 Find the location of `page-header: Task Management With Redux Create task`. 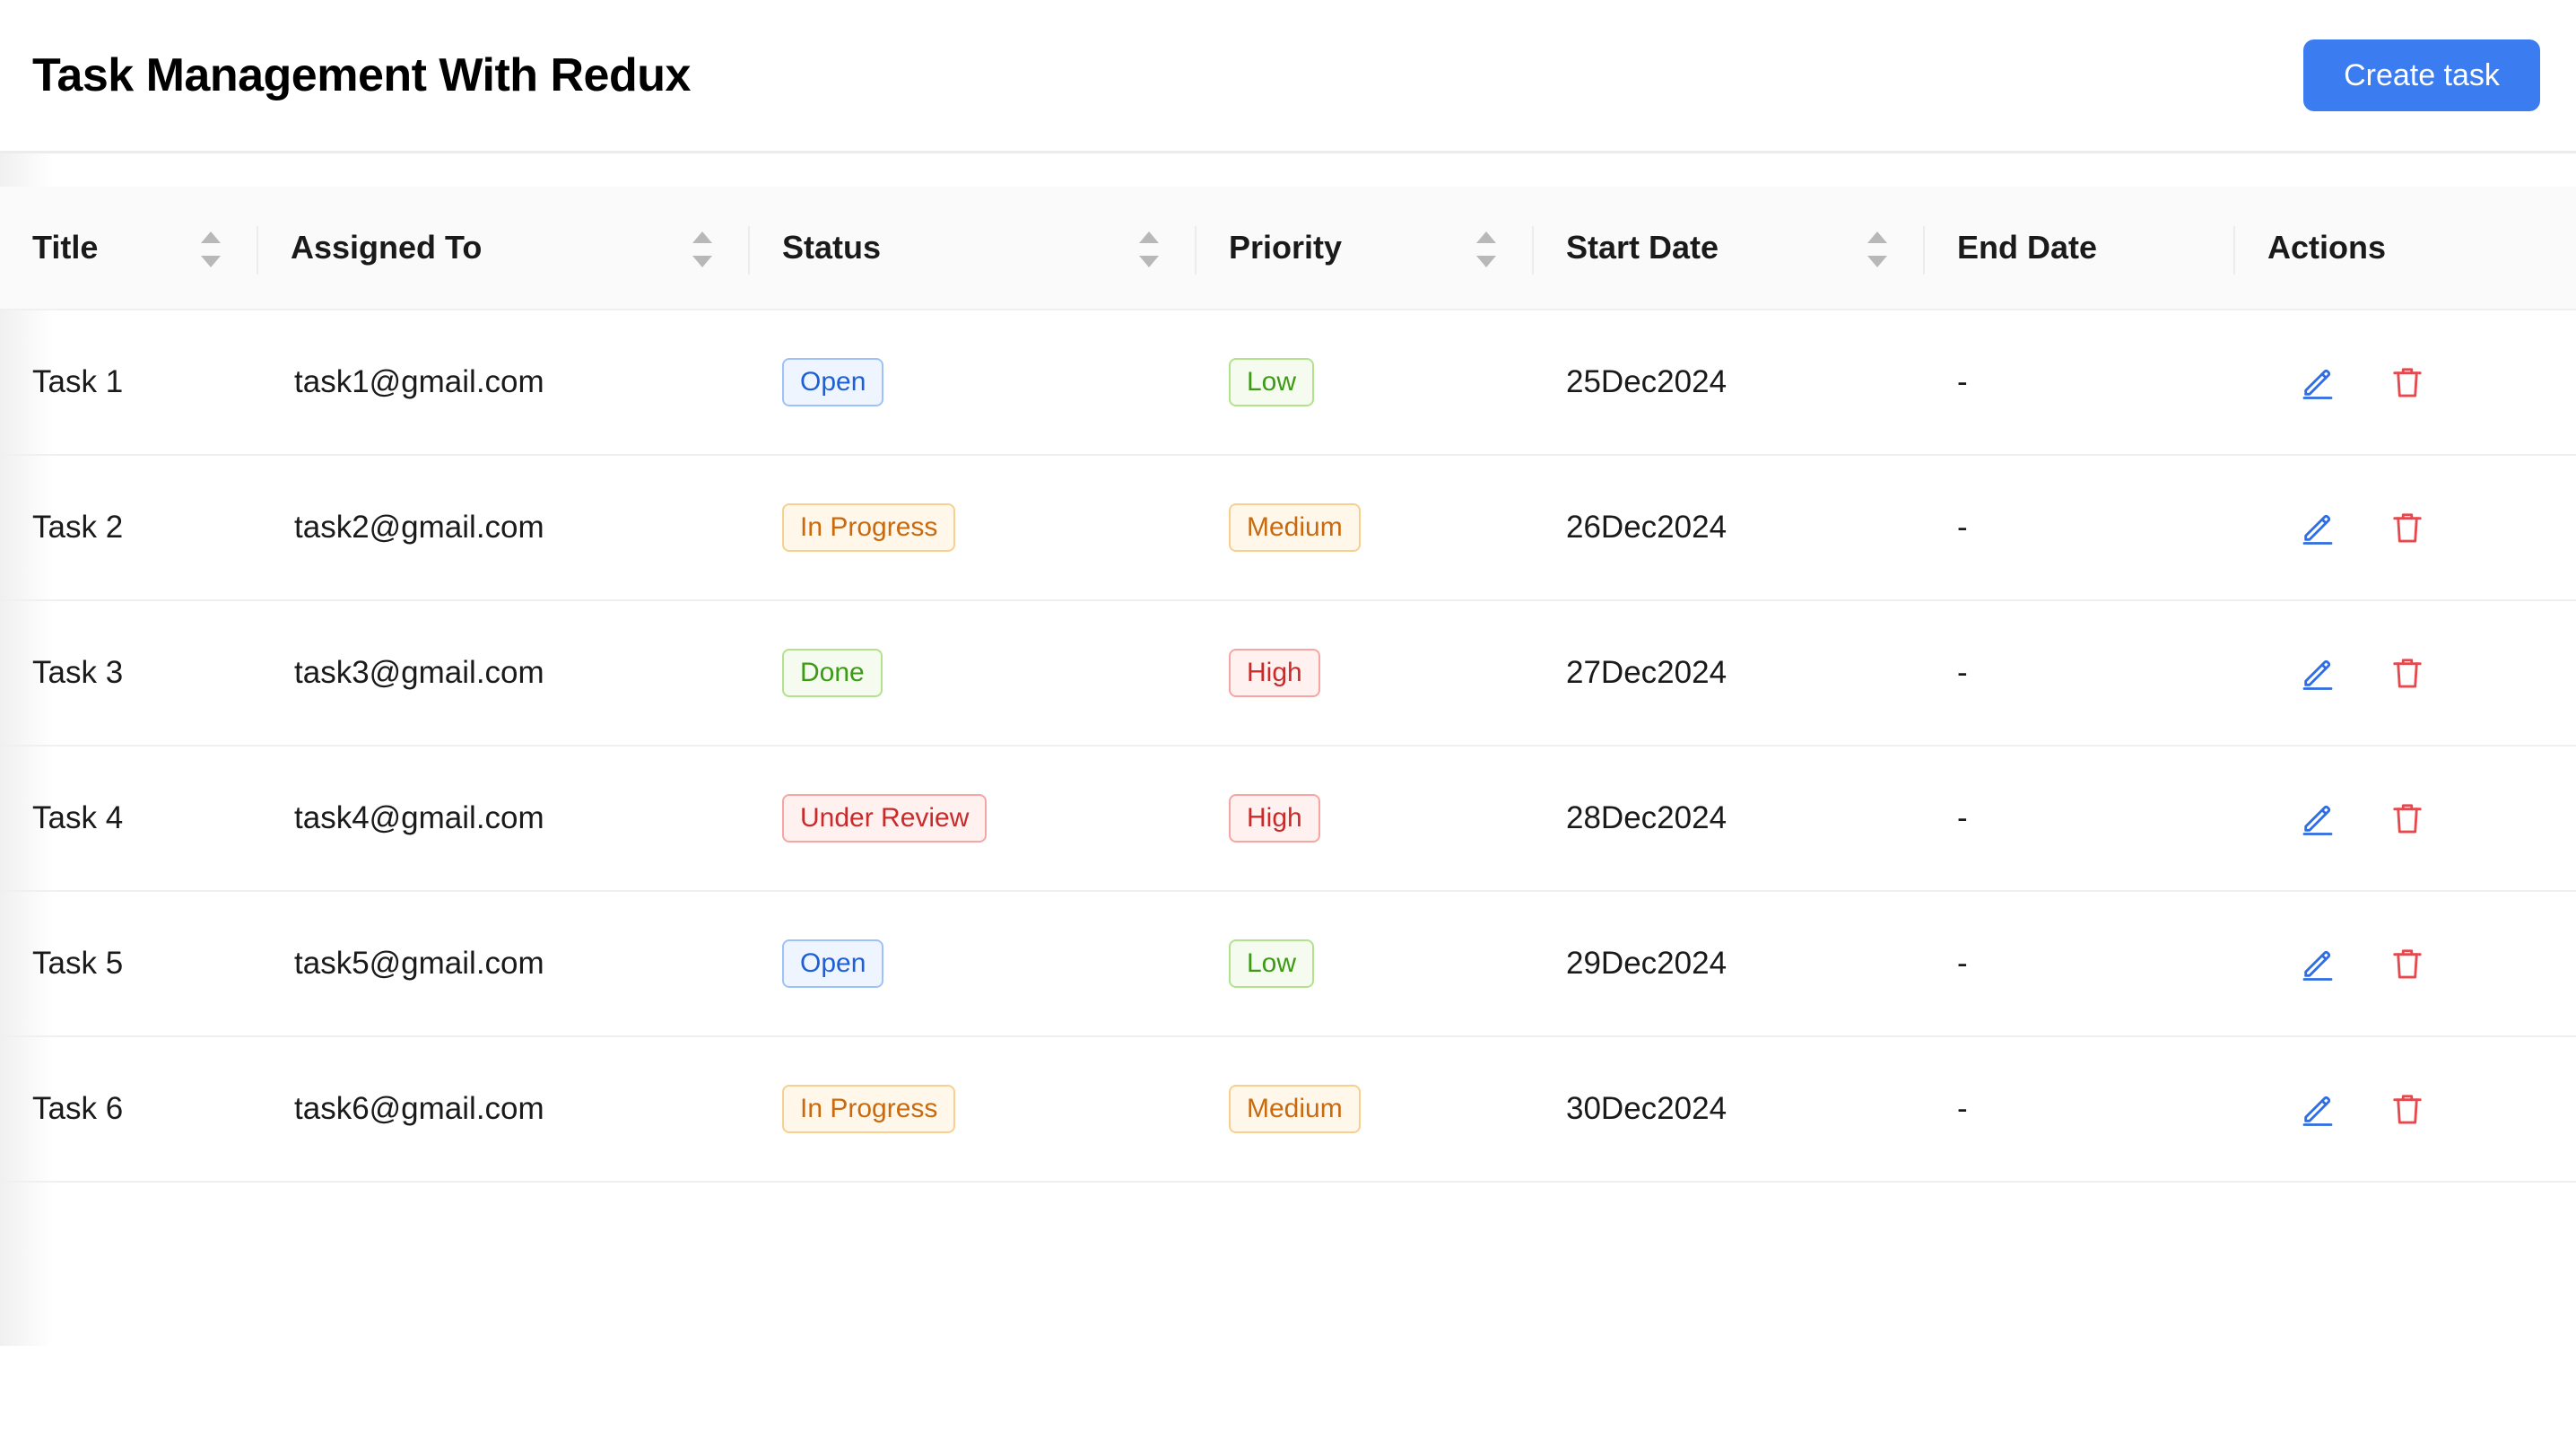

page-header: Task Management With Redux Create task is located at coordinates (1288, 76).